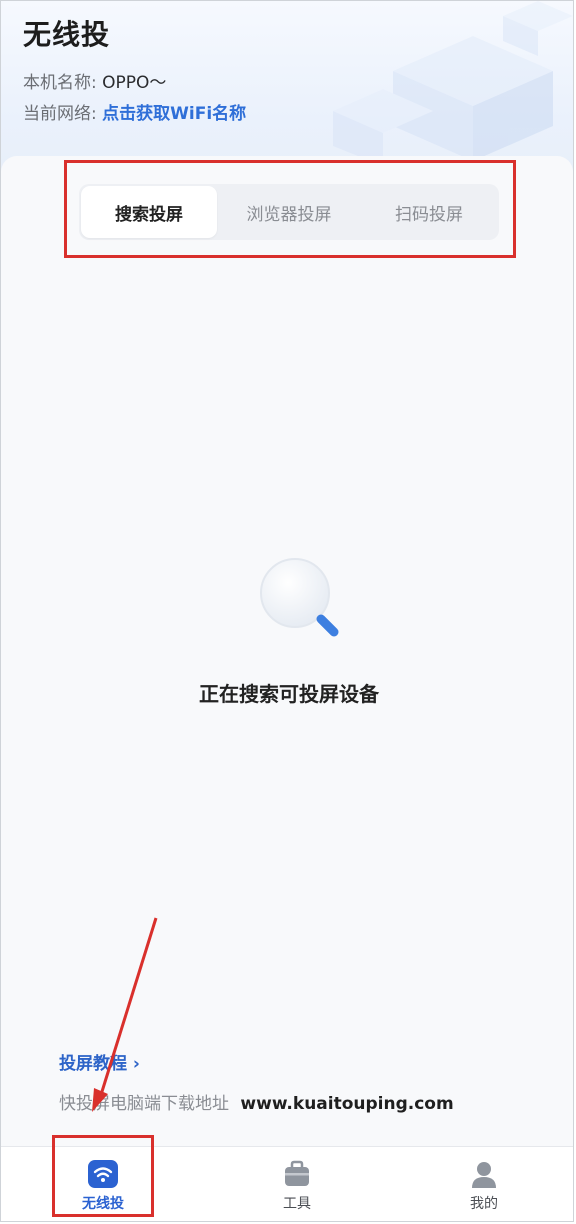 Image resolution: width=576 pixels, height=1224 pixels. I want to click on download-label: 快投屏电脑端下载地址, so click(144, 1104).